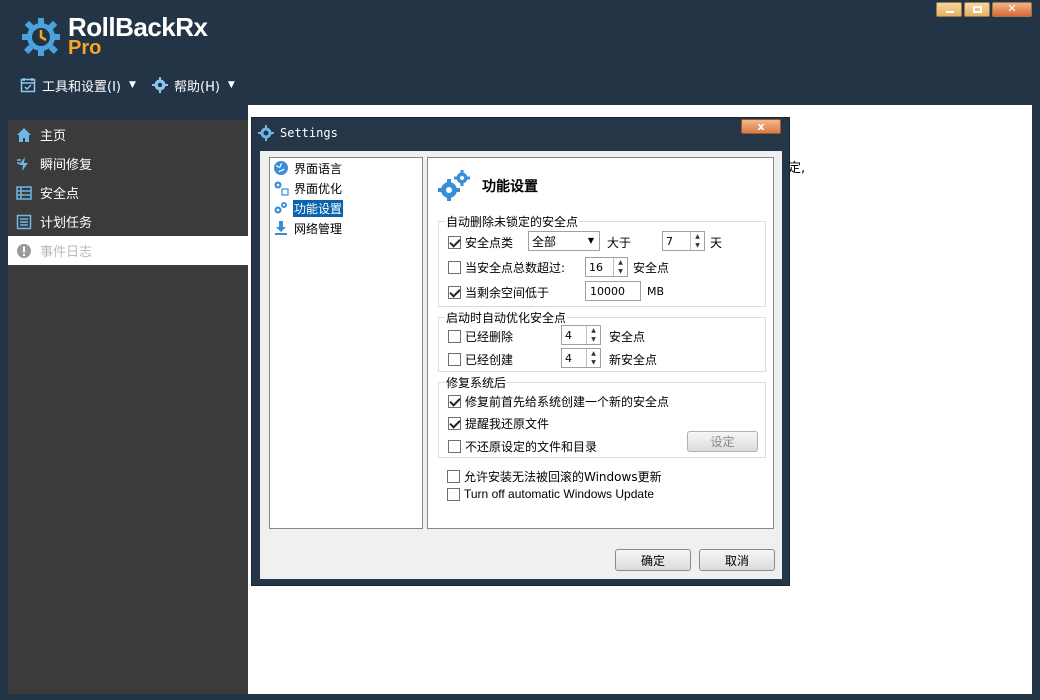 This screenshot has width=1040, height=700. I want to click on low-space-checkbox: 当剩余空间低于, so click(498, 292).